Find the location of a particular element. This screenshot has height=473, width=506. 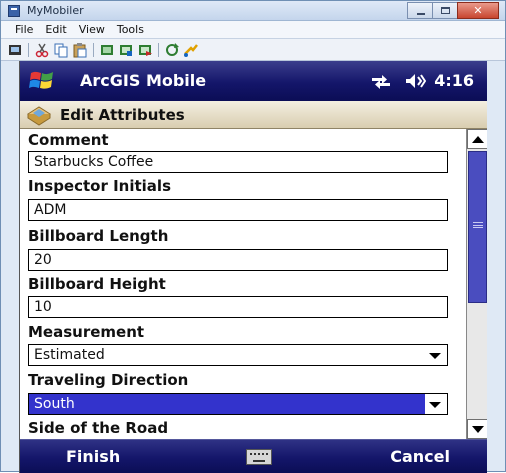

side-of-road-label: Side of the Road is located at coordinates (98, 428).